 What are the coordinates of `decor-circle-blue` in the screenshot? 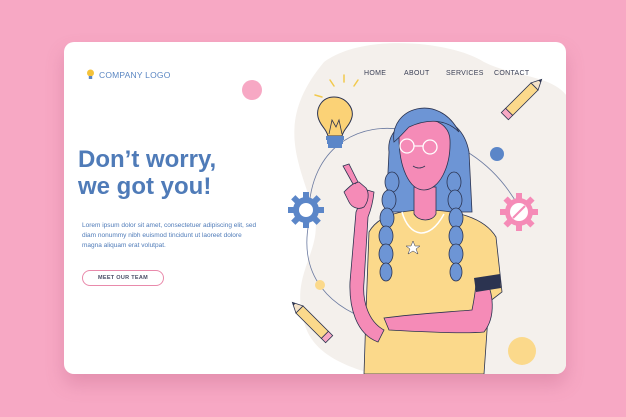 It's located at (497, 154).